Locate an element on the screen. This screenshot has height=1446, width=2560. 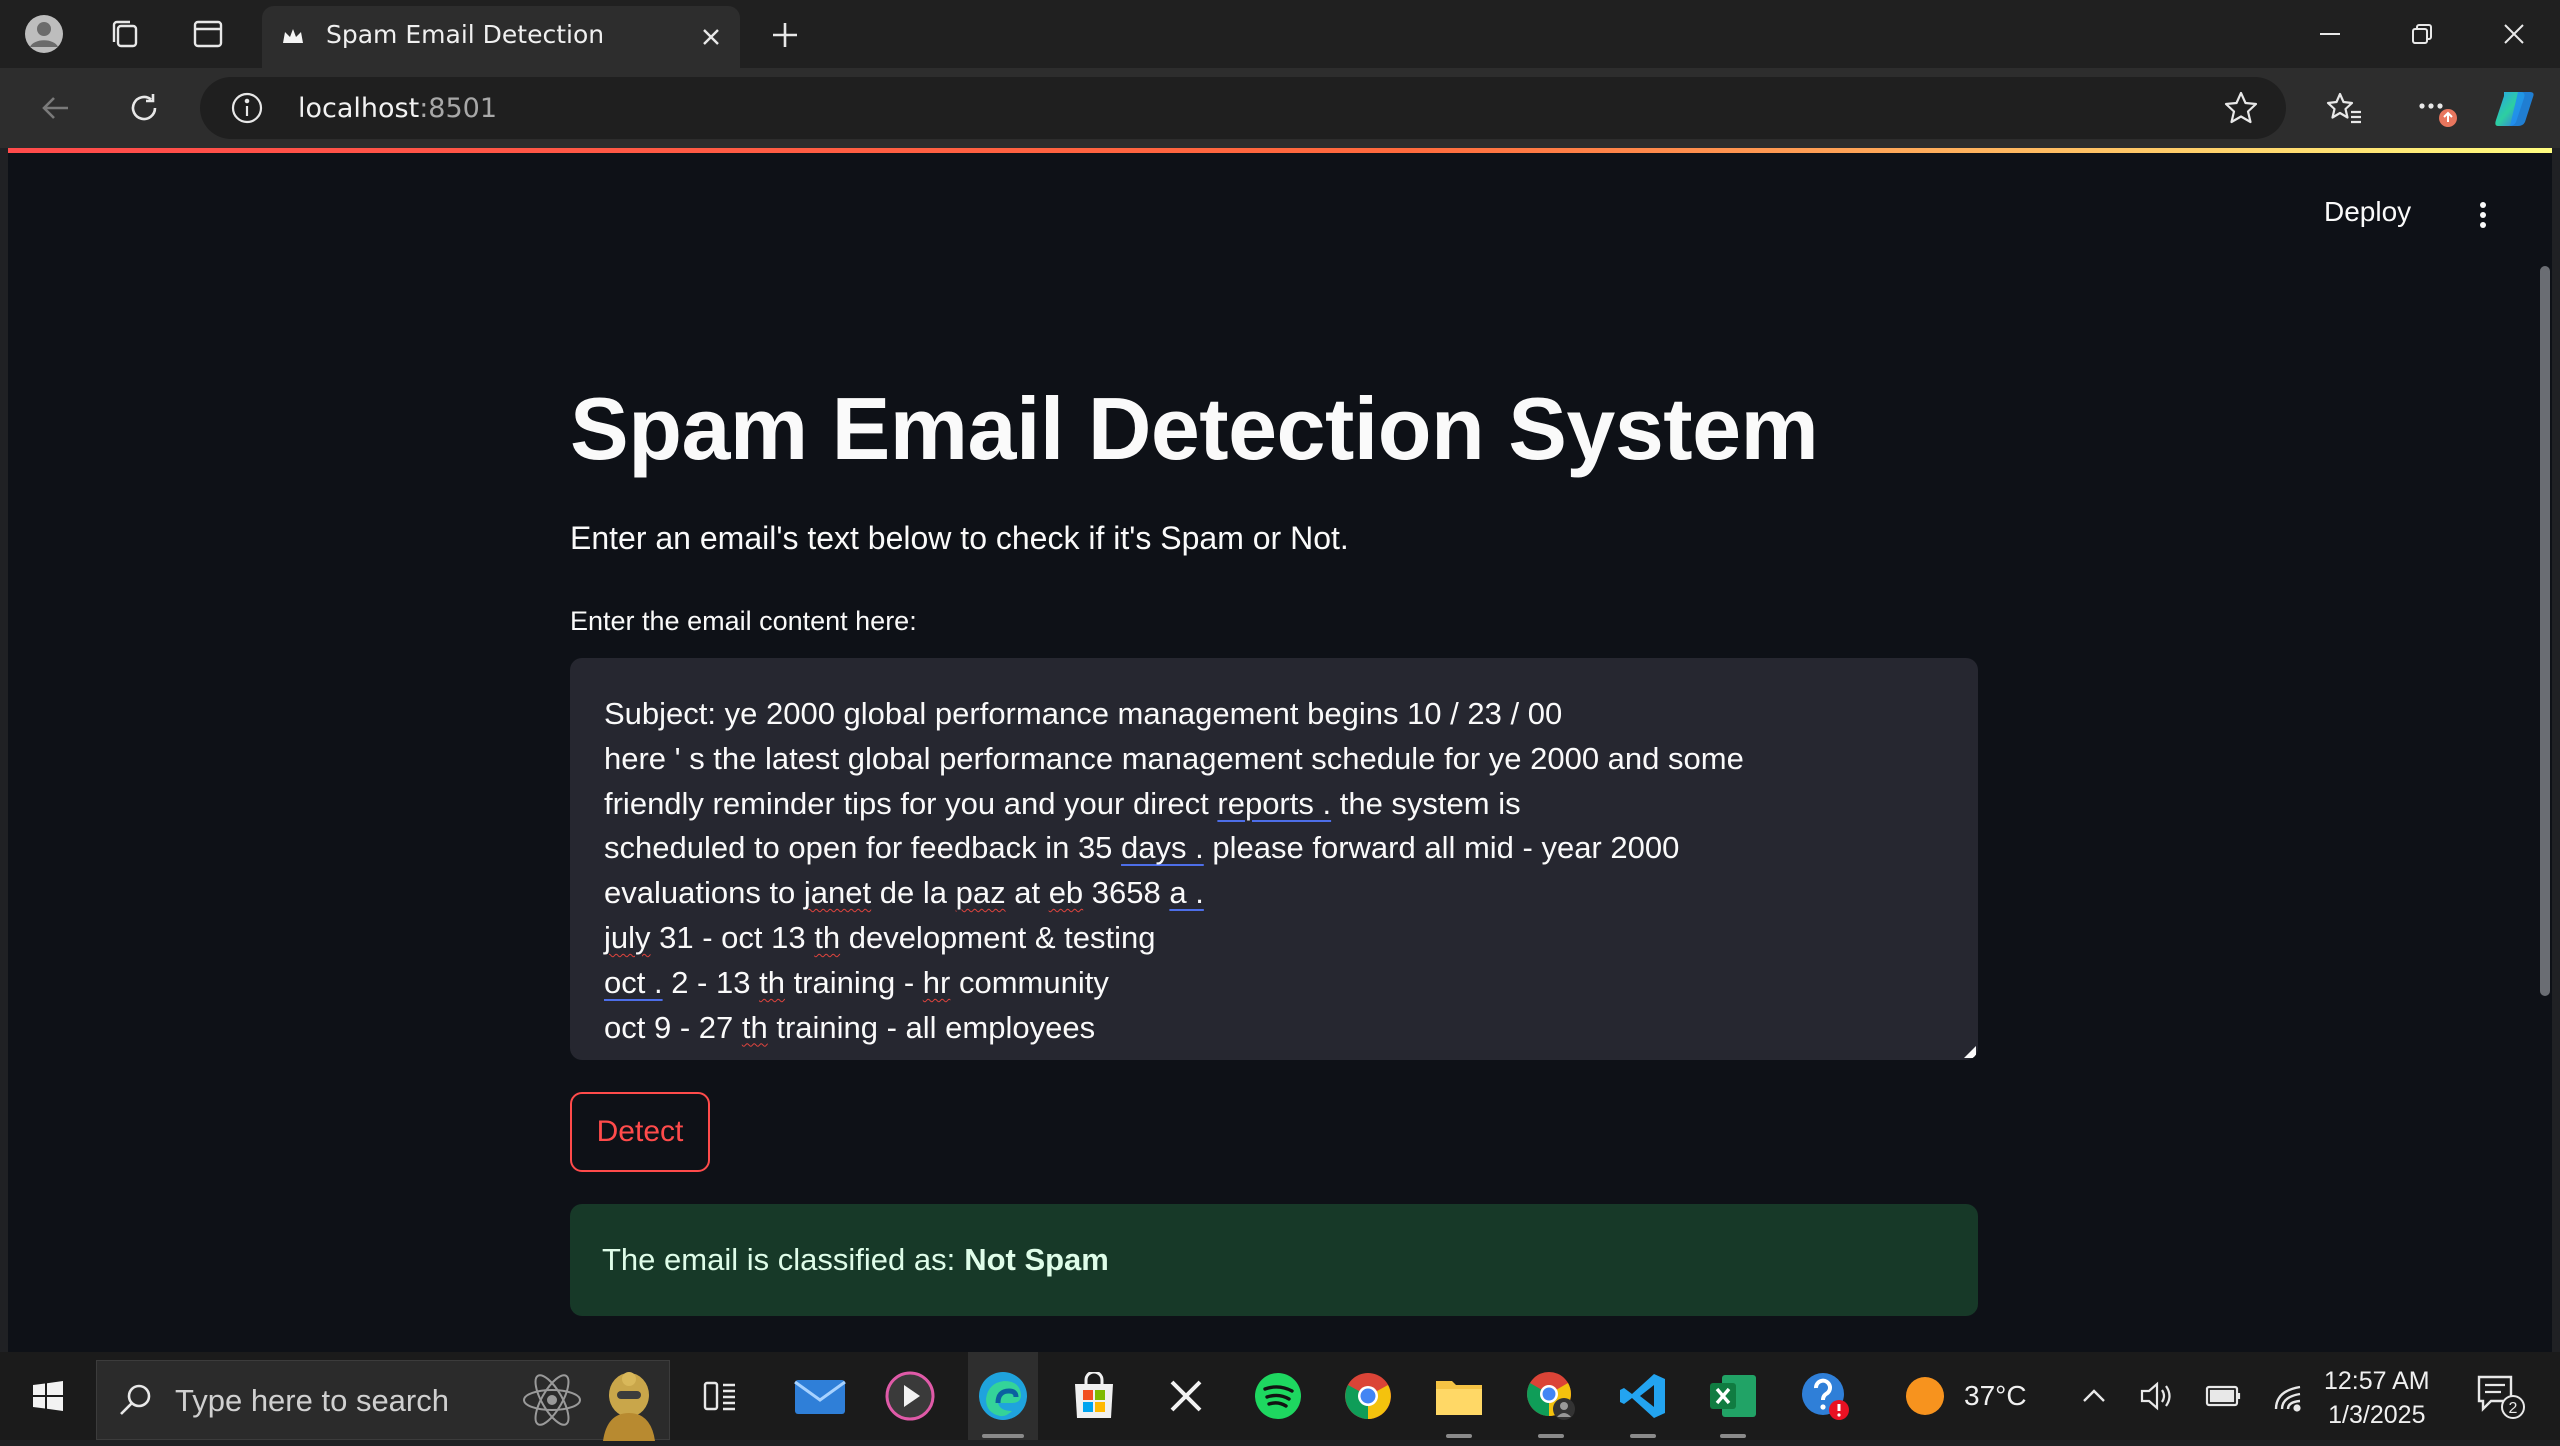
chrome-icon is located at coordinates (1368, 1396).